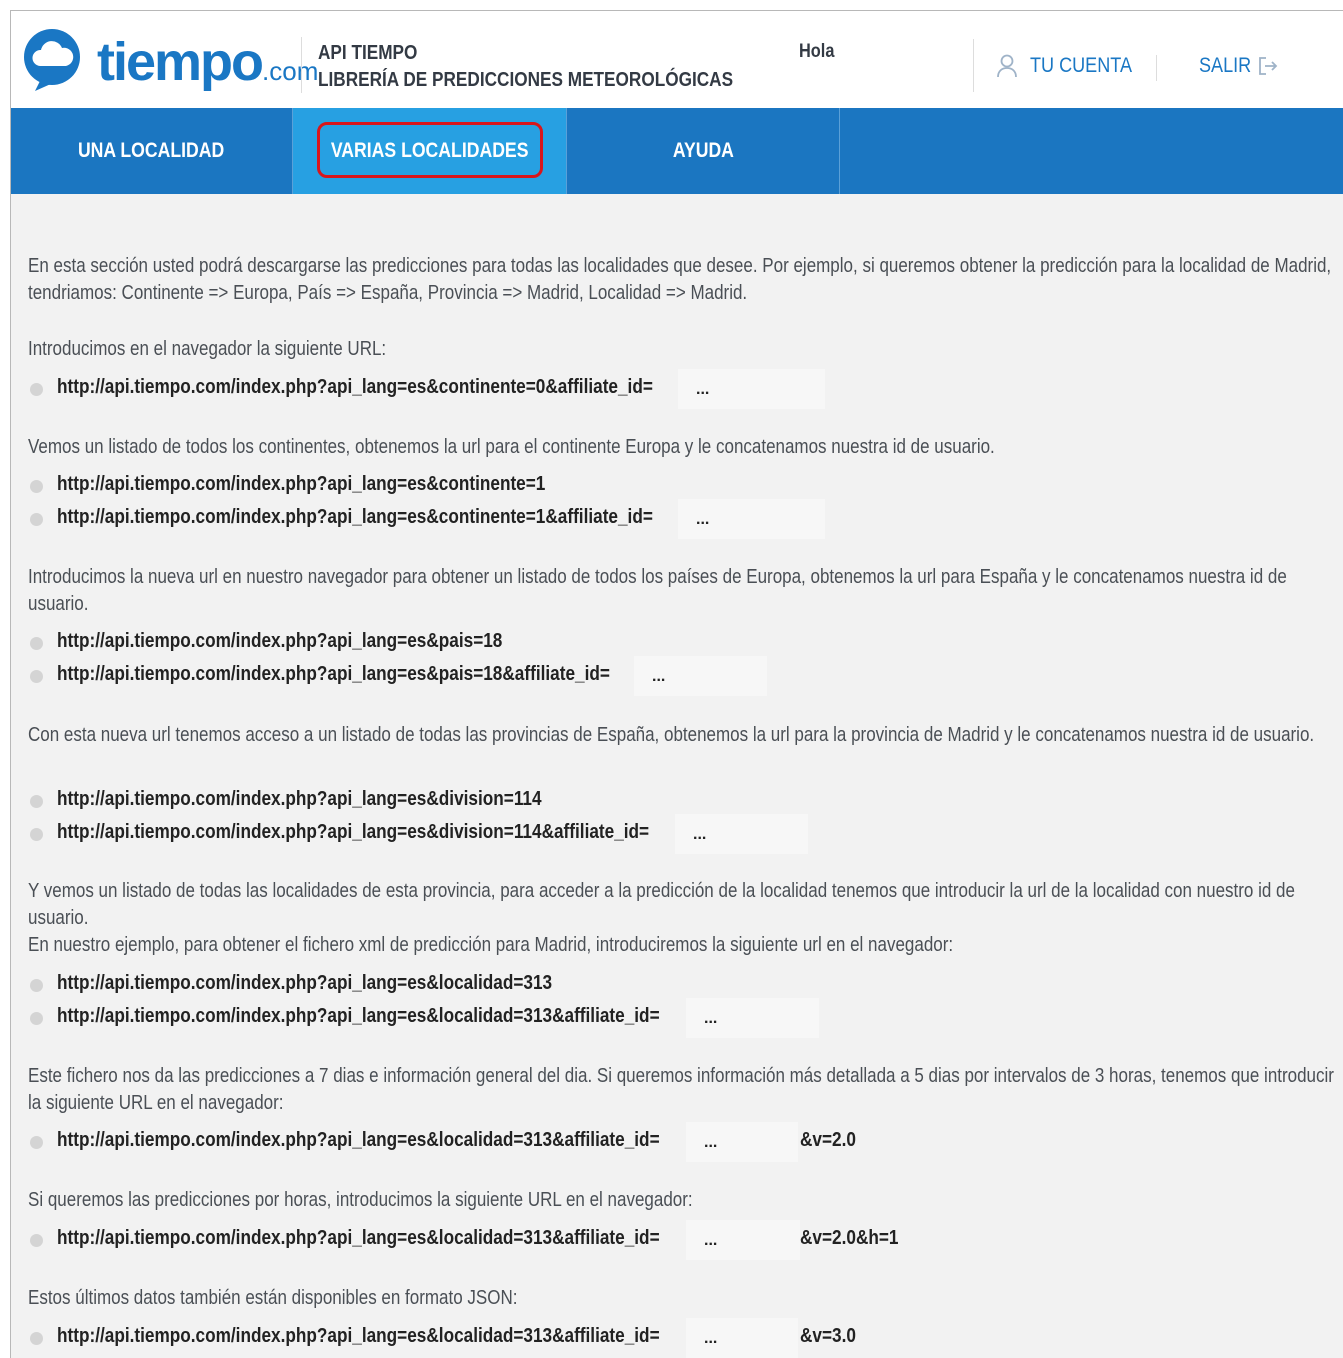  I want to click on url-suffix: &v=2.0, so click(828, 1140).